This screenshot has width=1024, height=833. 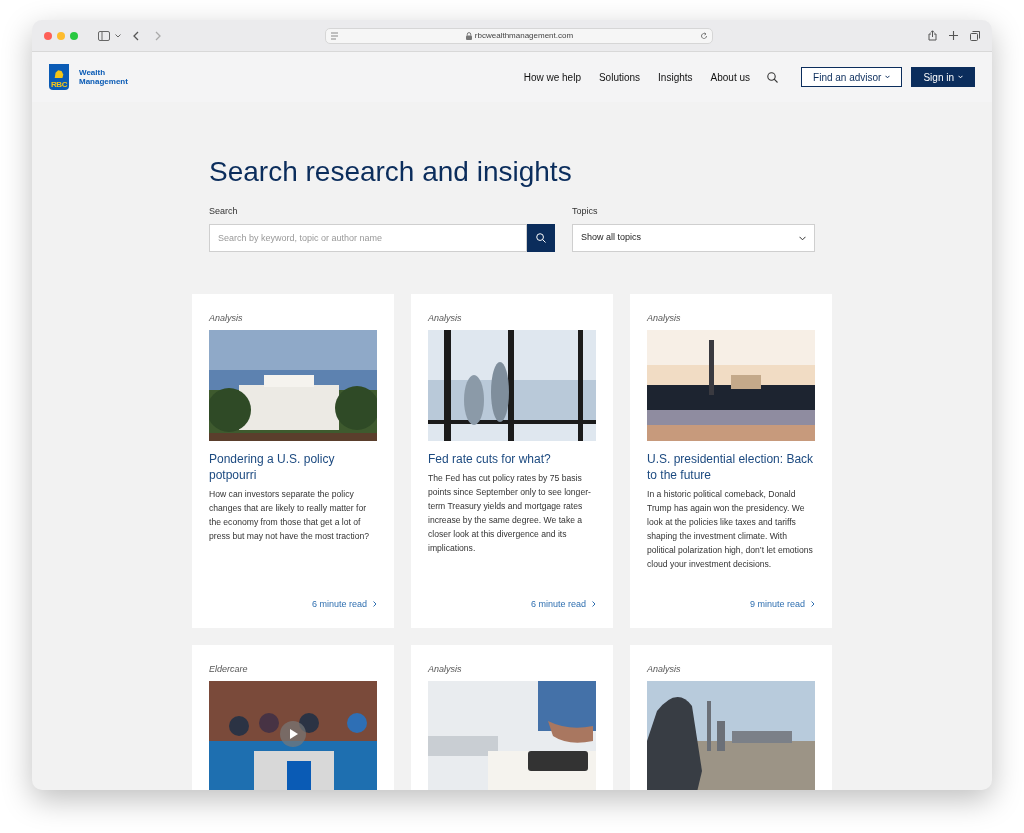 What do you see at coordinates (59, 84) in the screenshot?
I see `logo-mark: RBC` at bounding box center [59, 84].